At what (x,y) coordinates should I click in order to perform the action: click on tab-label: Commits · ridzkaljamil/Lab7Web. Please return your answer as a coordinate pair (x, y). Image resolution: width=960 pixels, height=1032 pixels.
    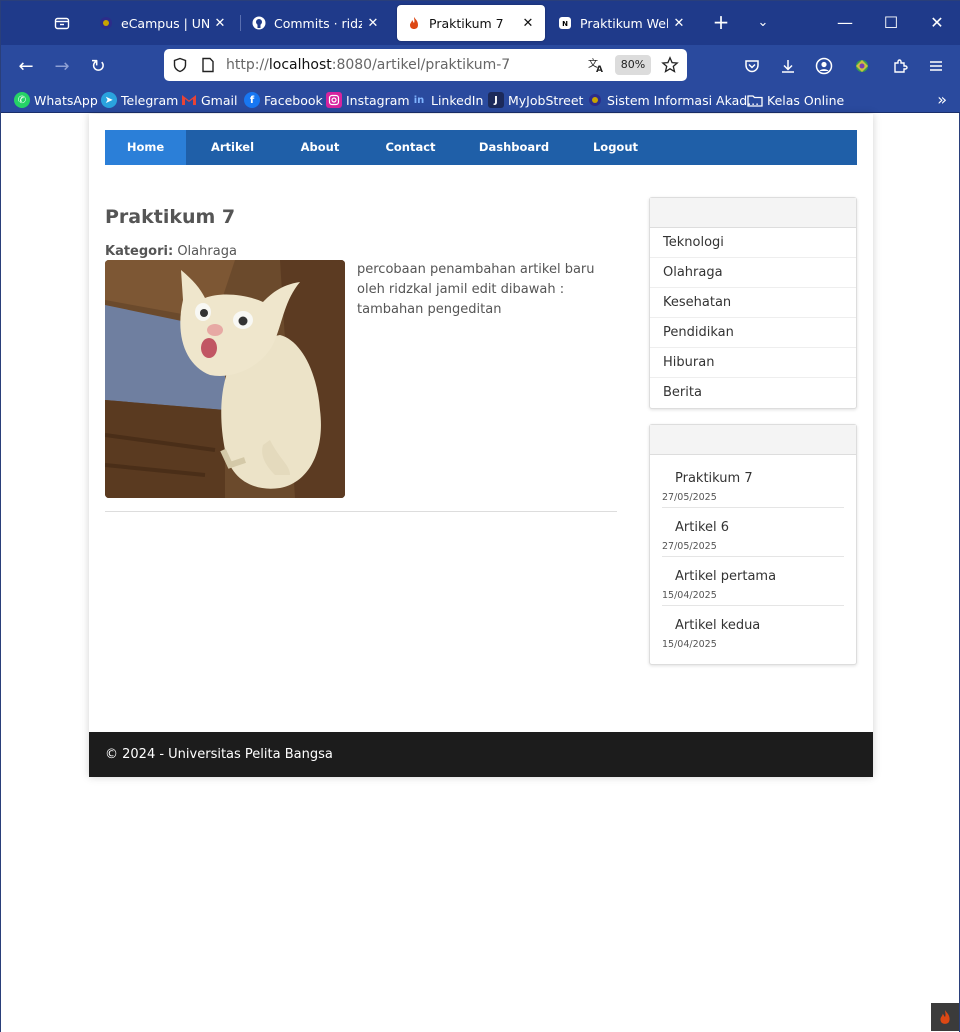
    Looking at the image, I should click on (318, 23).